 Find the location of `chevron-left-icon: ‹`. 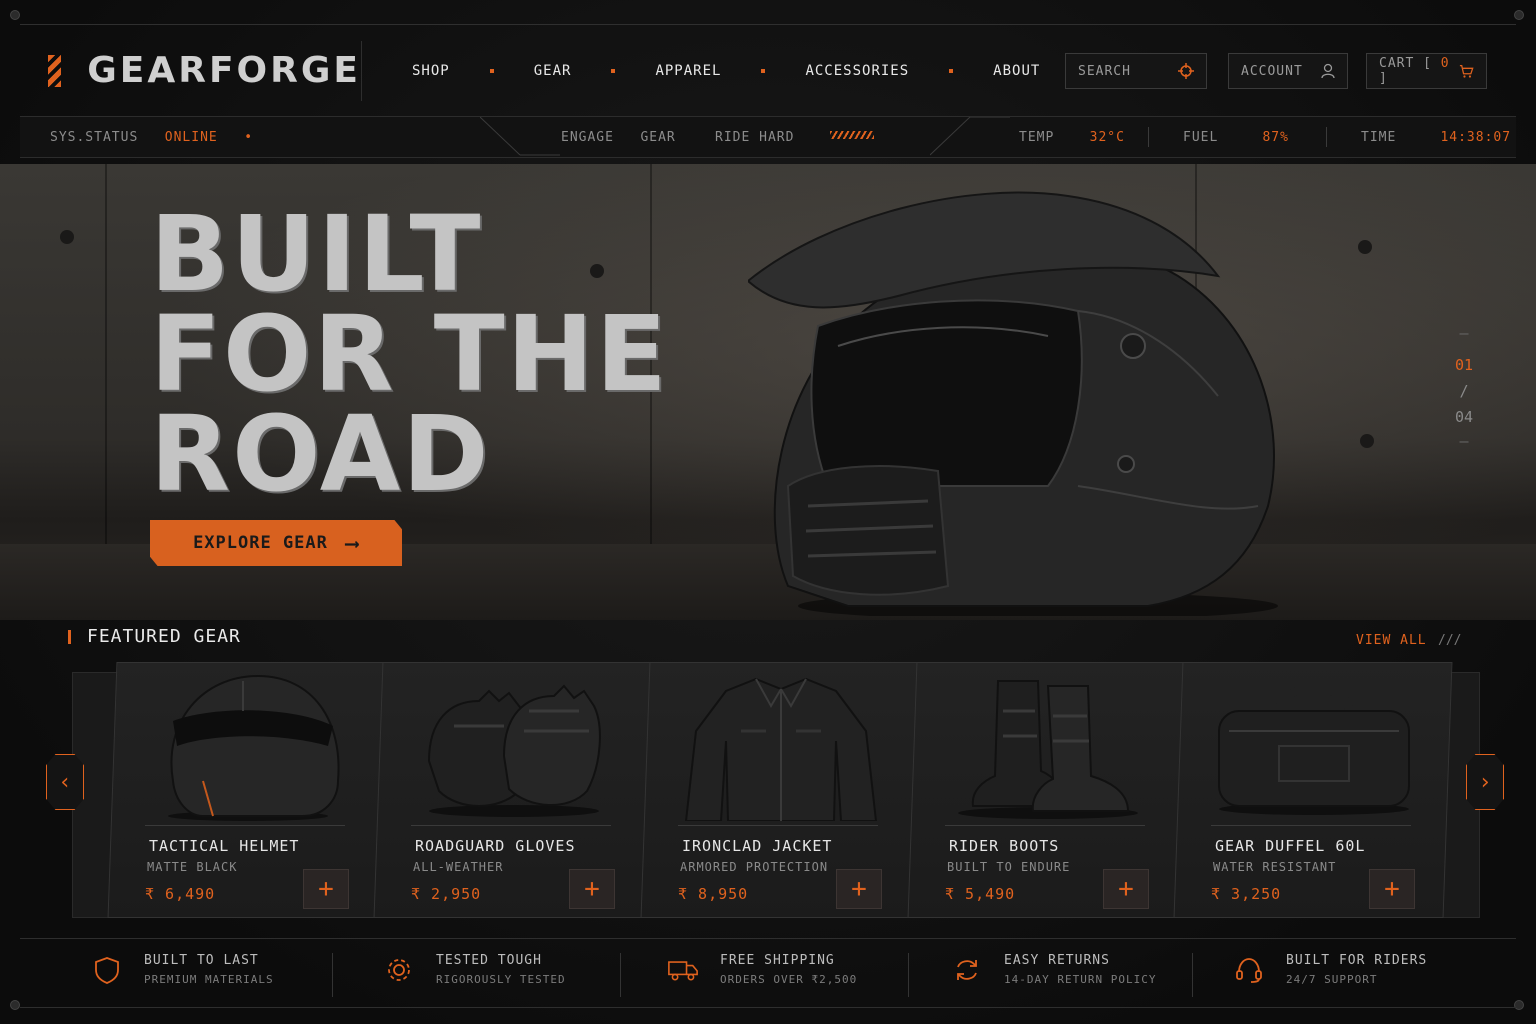

chevron-left-icon: ‹ is located at coordinates (65, 782).